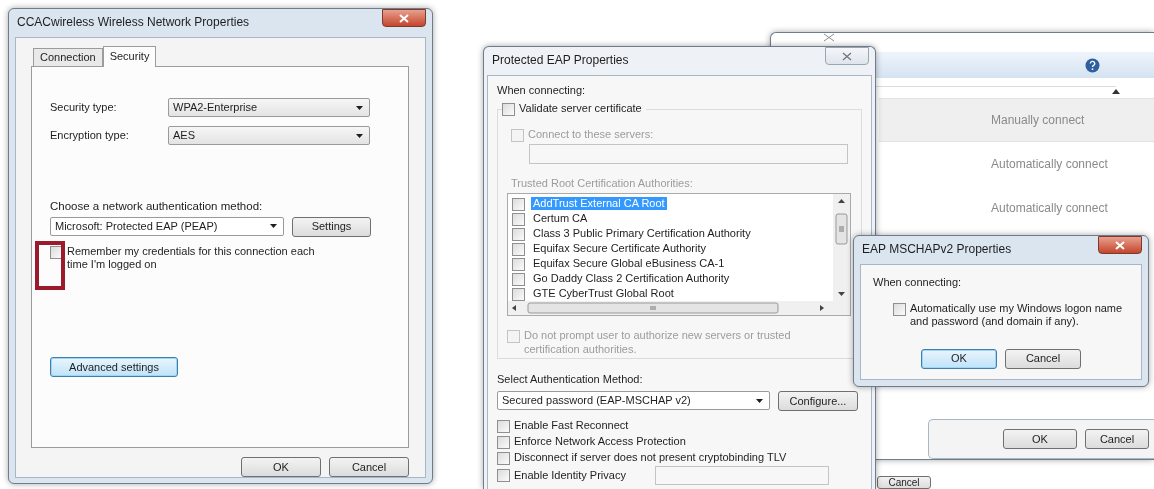  What do you see at coordinates (269, 135) in the screenshot?
I see `dropdown: AES` at bounding box center [269, 135].